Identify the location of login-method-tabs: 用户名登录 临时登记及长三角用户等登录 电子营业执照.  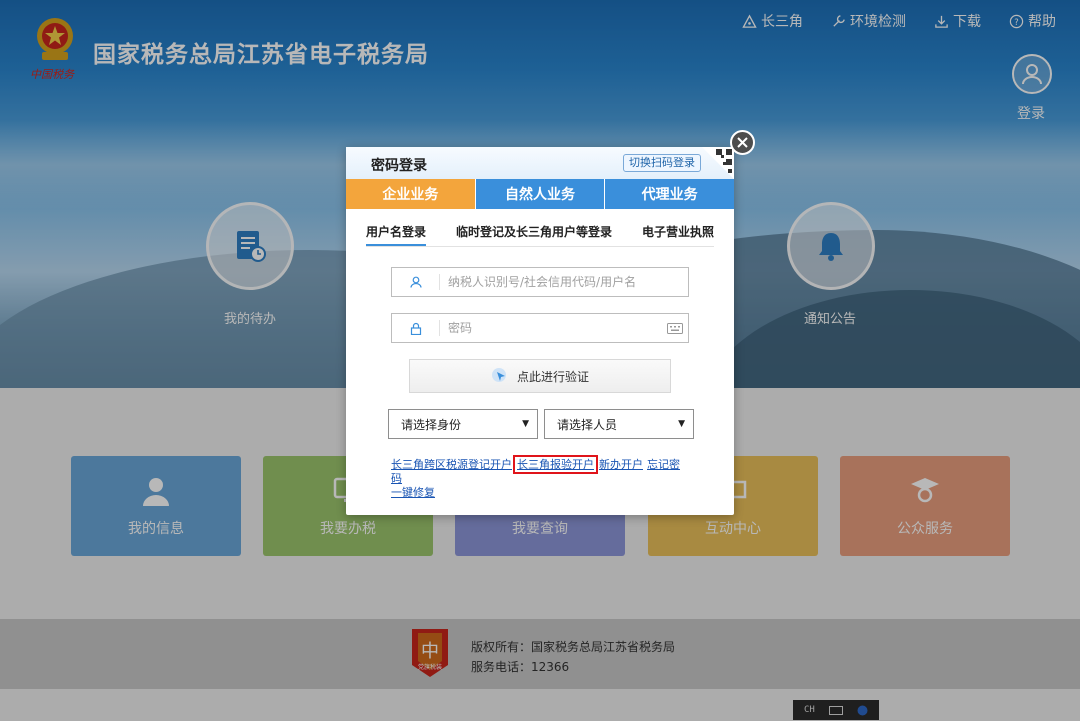
(540, 235).